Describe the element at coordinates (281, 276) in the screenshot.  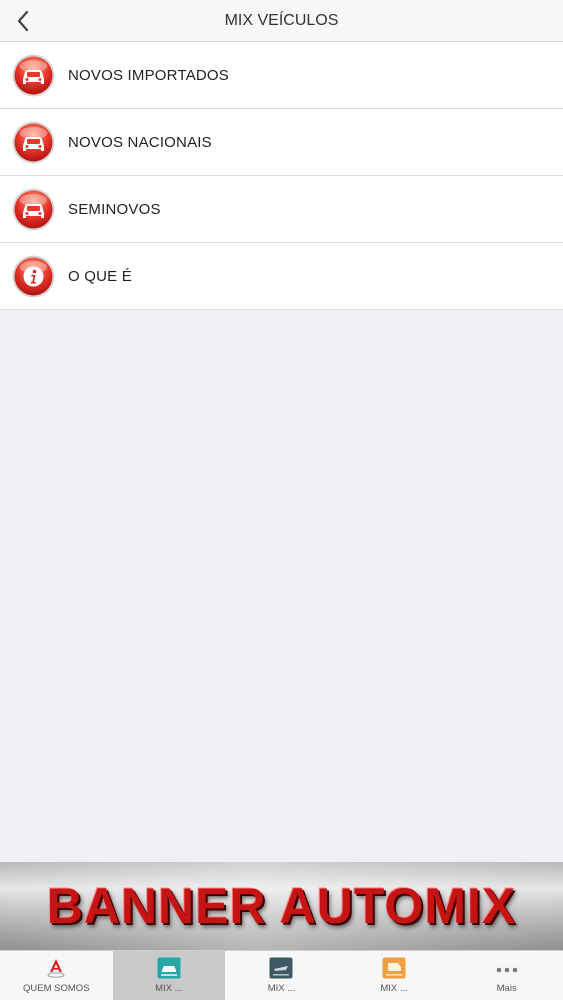
I see `list-item-o-que-e: O QUE É` at that location.